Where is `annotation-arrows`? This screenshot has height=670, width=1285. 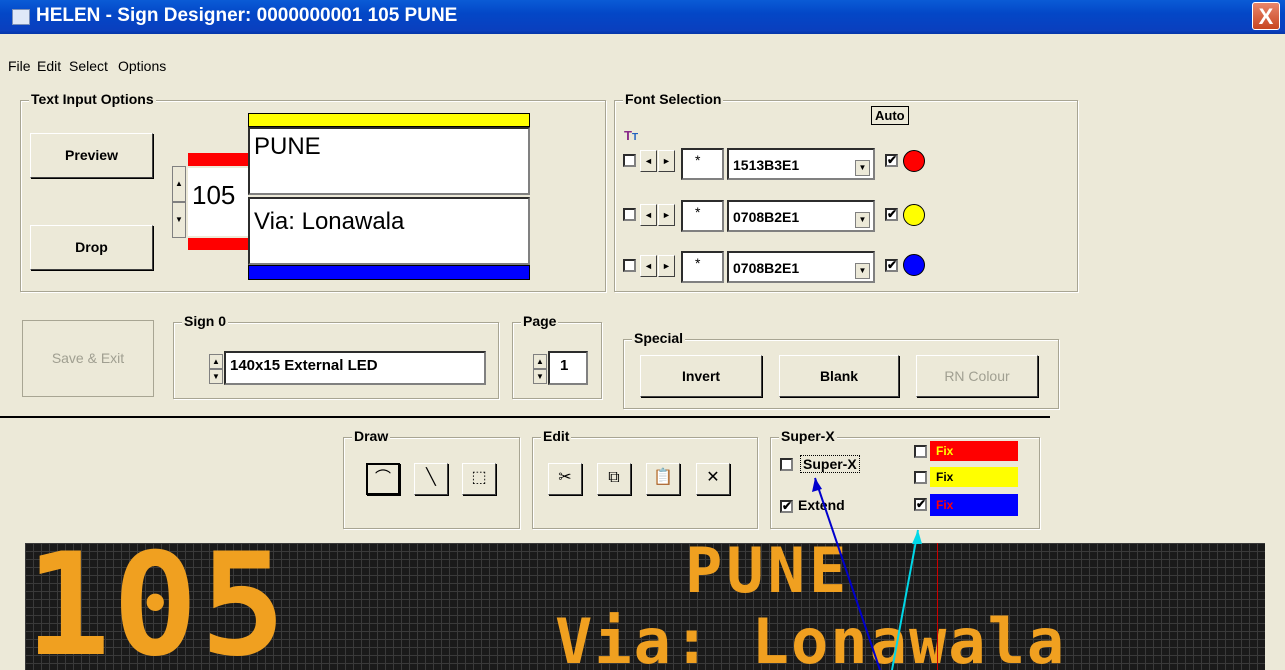
annotation-arrows is located at coordinates (867, 573).